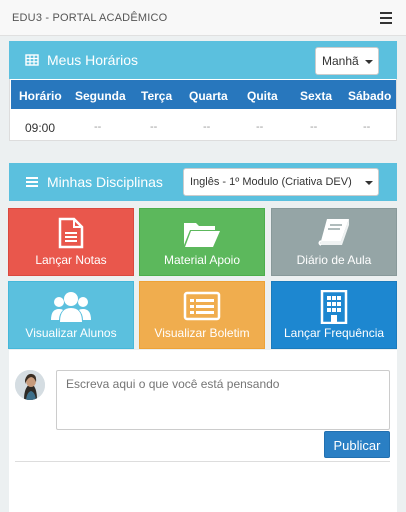  I want to click on view-report-card-button: Visualizar Boletim, so click(202, 315).